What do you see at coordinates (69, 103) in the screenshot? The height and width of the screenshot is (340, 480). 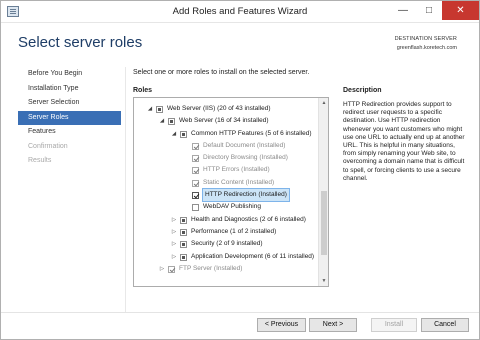 I see `nav-item-server-selection: Server Selection` at bounding box center [69, 103].